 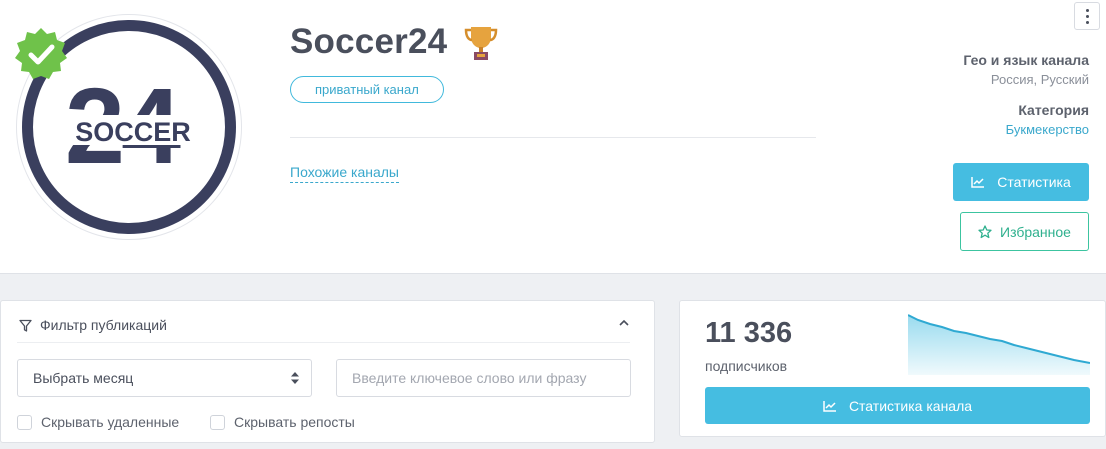 What do you see at coordinates (1047, 129) in the screenshot?
I see `category-link: Букмекерство` at bounding box center [1047, 129].